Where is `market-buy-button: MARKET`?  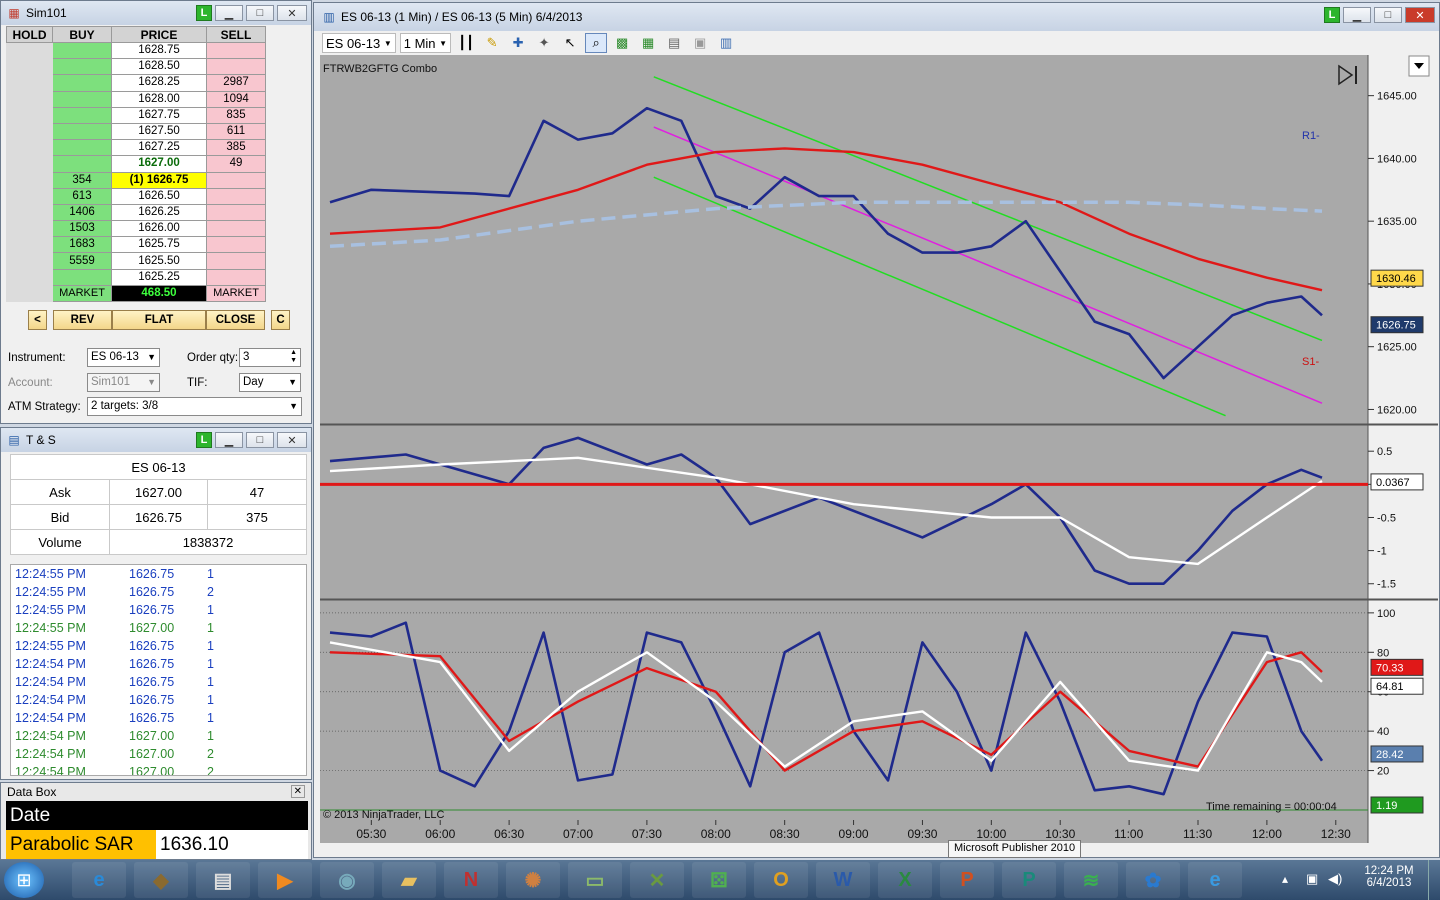
market-buy-button: MARKET is located at coordinates (82, 293).